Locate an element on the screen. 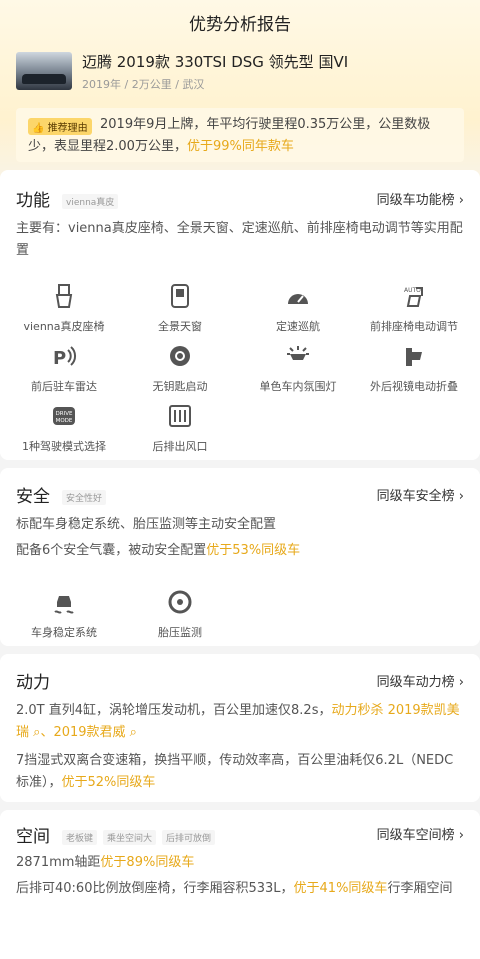 The width and height of the screenshot is (480, 959). feature-item: P 前后驻车雷达 is located at coordinates (64, 368).